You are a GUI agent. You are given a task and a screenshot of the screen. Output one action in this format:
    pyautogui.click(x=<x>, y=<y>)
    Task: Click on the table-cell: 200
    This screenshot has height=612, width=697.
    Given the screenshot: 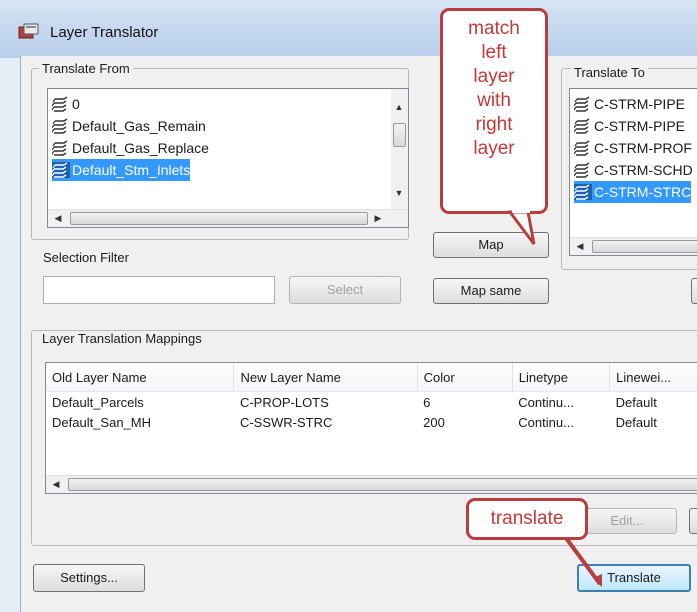 What is the action you would take?
    pyautogui.click(x=434, y=422)
    